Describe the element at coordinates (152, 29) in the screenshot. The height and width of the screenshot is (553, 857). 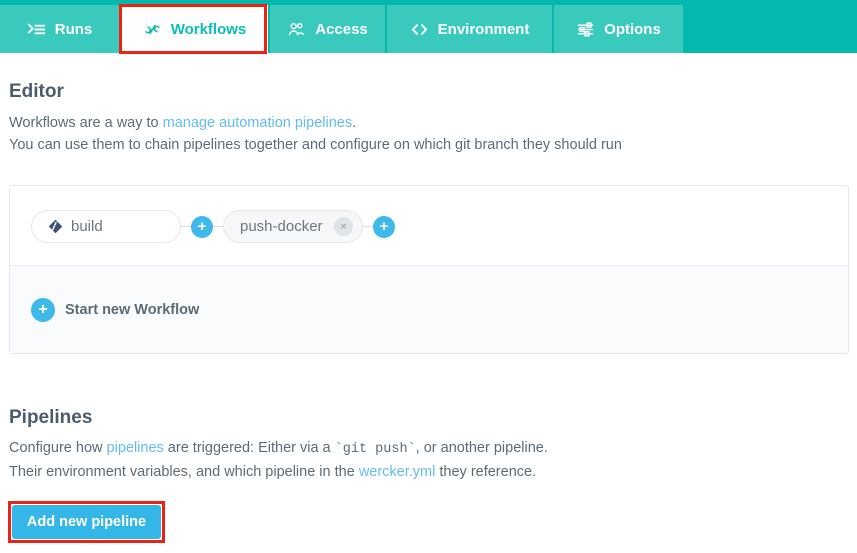
I see `workflow-link-icon` at that location.